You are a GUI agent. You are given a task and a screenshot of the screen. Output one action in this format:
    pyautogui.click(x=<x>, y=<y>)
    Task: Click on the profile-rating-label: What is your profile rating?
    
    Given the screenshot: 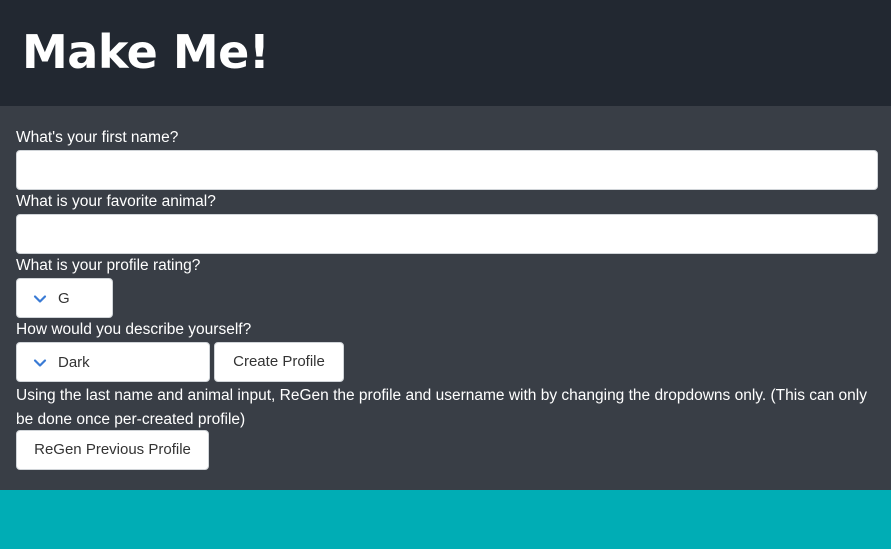 What is the action you would take?
    pyautogui.click(x=108, y=265)
    